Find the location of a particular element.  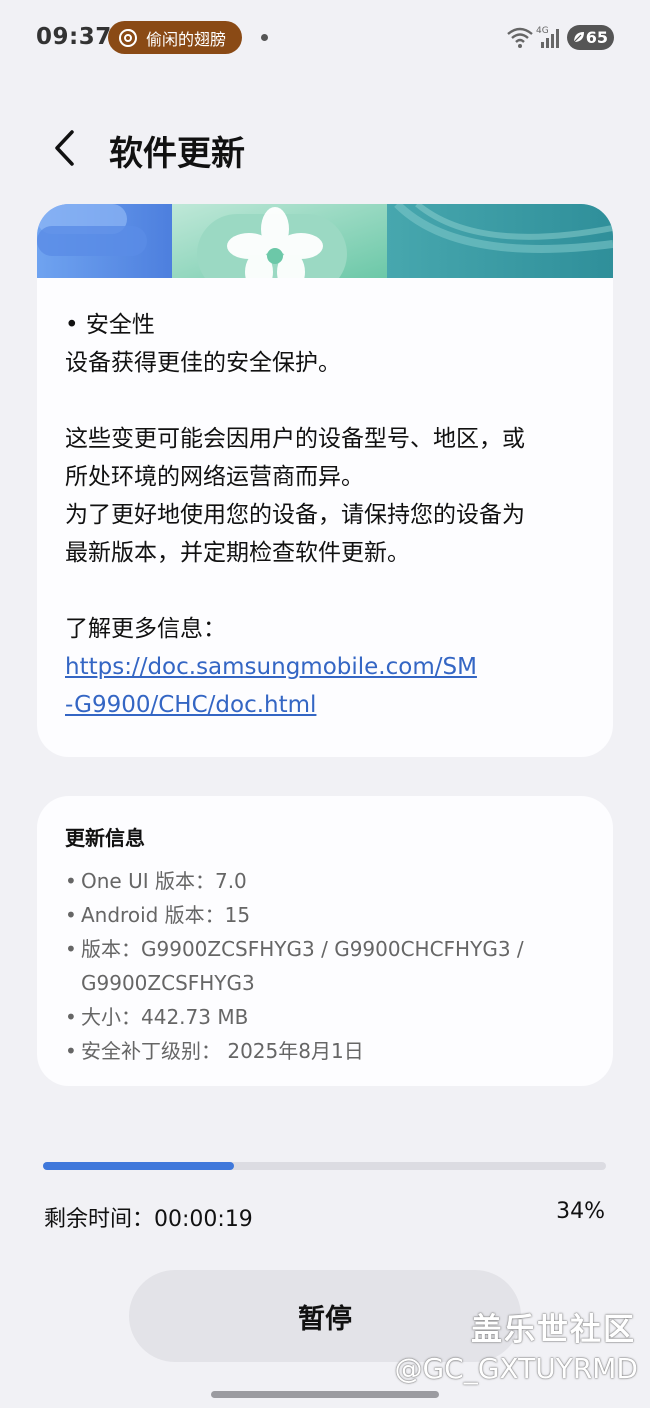

notes-line: 了解更多信息： is located at coordinates (145, 629).